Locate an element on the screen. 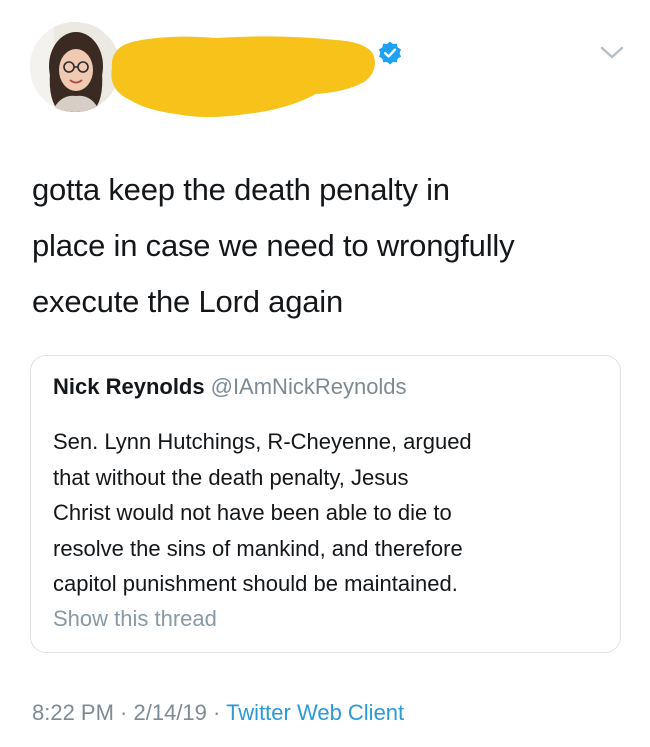 This screenshot has height=747, width=650. verified-badge-icon is located at coordinates (390, 53).